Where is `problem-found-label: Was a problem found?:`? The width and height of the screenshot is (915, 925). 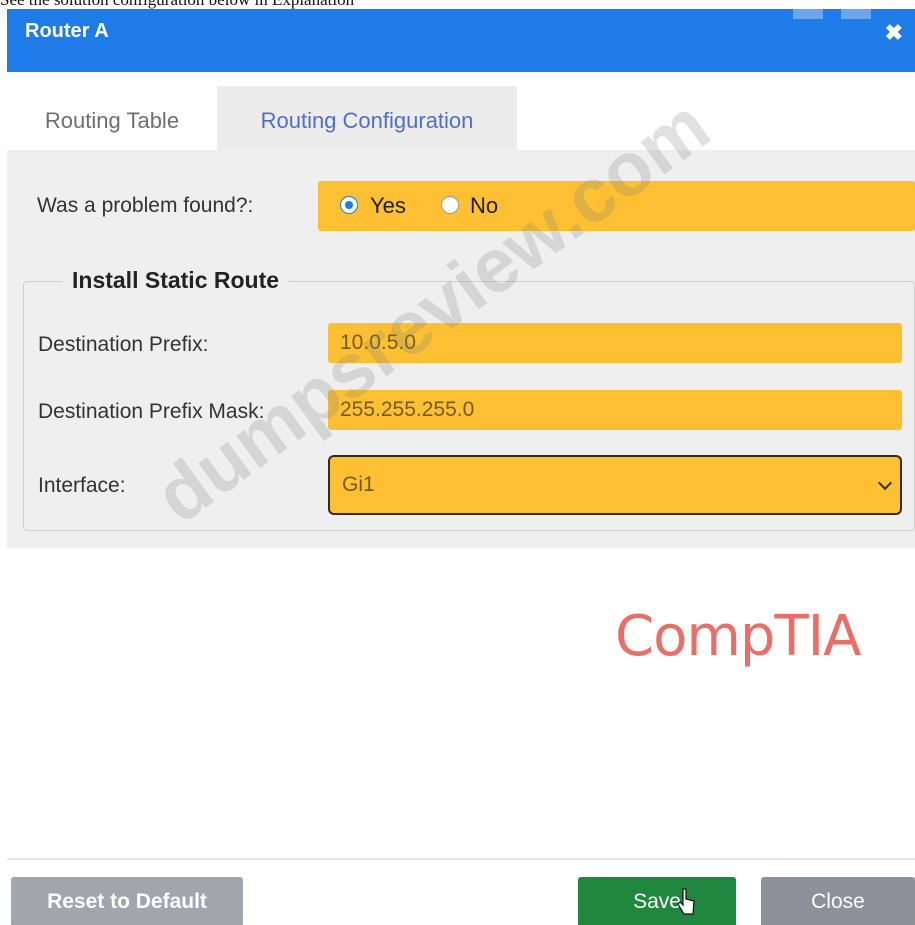
problem-found-label: Was a problem found?: is located at coordinates (145, 205).